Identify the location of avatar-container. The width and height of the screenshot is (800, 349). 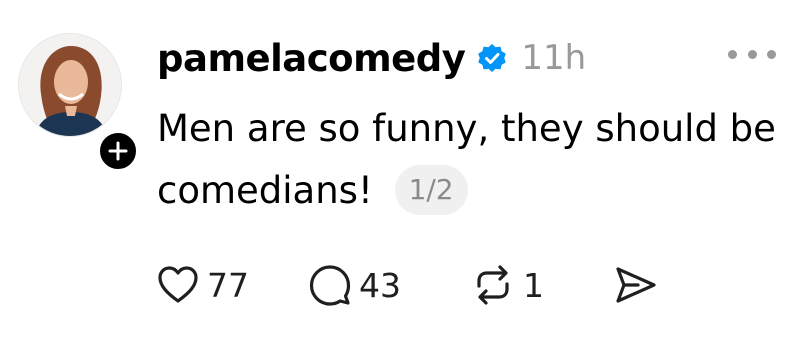
(79, 103).